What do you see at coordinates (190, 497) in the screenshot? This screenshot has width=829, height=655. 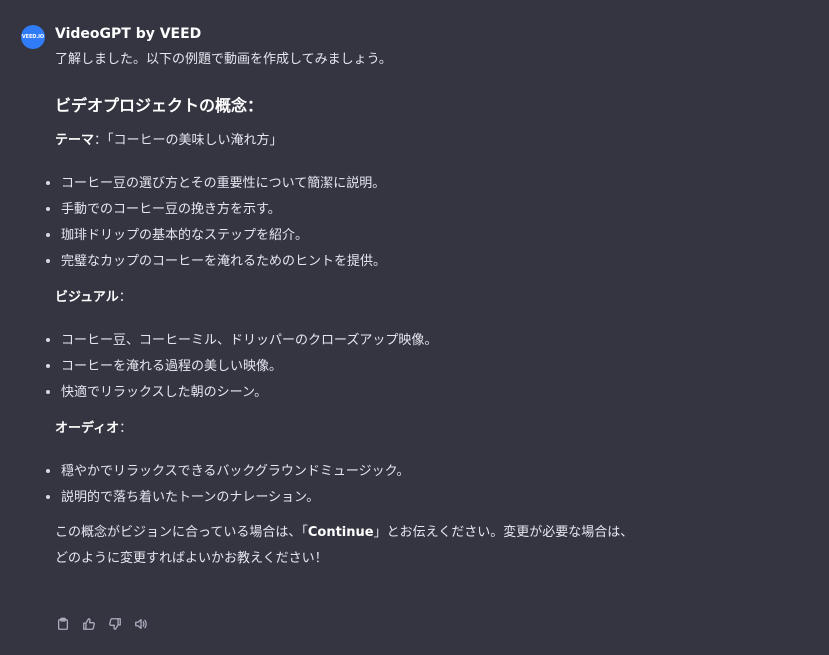 I see `list-item-text: 説明的で落ち着いたトーンのナレーション。` at bounding box center [190, 497].